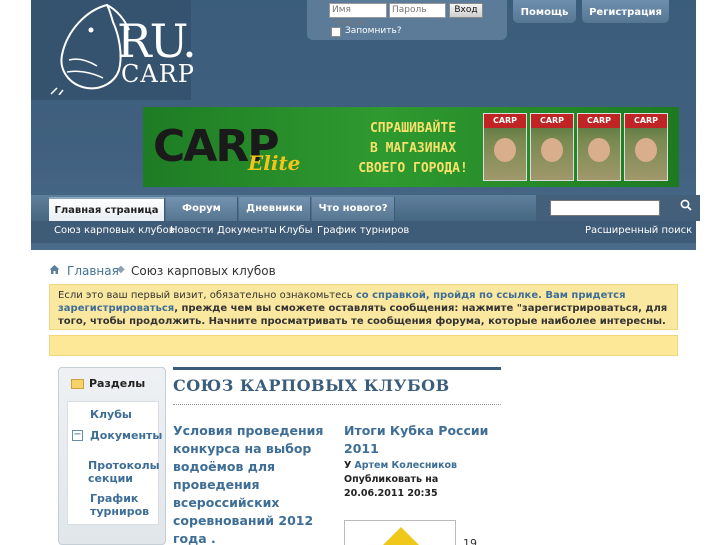 The height and width of the screenshot is (545, 727). Describe the element at coordinates (391, 486) in the screenshot. I see `article-published: Опубликовать на 20.06.2011 20:35` at that location.